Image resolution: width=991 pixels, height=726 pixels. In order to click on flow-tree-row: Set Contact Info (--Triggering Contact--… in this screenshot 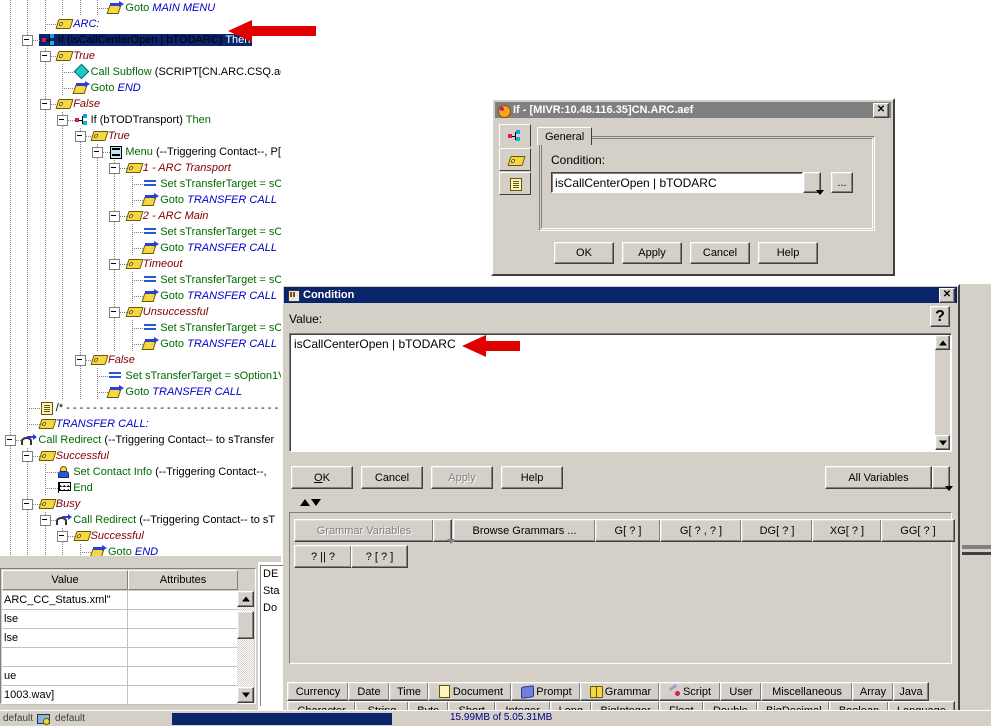, I will do `click(140, 472)`.